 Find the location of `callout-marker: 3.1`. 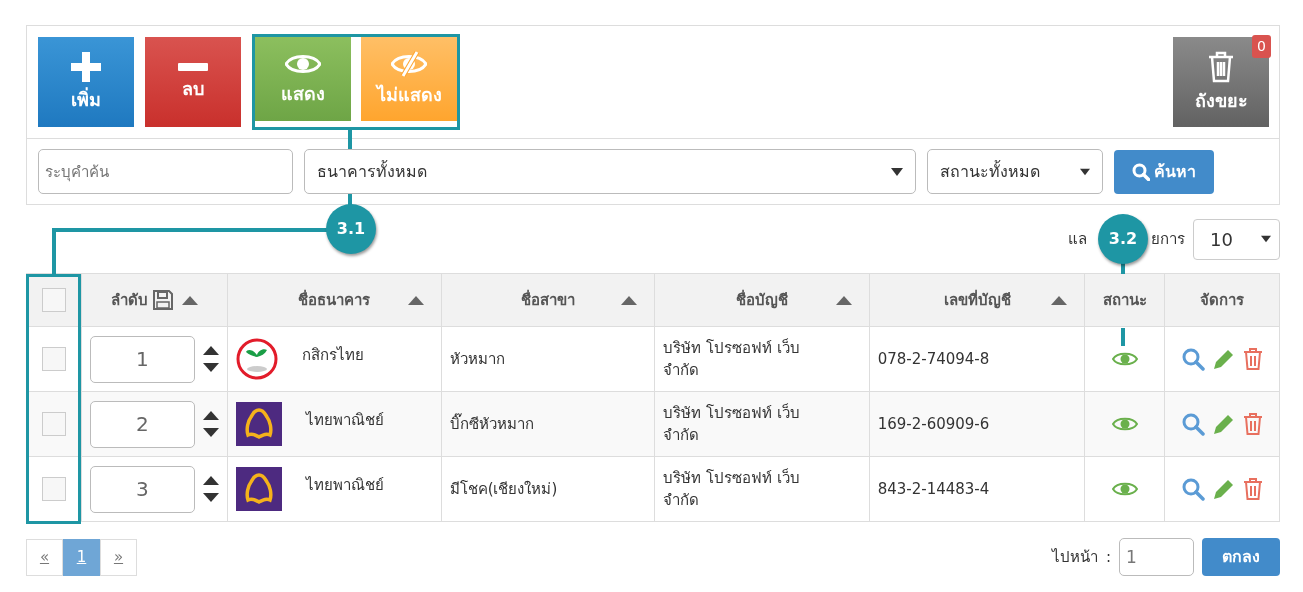

callout-marker: 3.1 is located at coordinates (351, 229).